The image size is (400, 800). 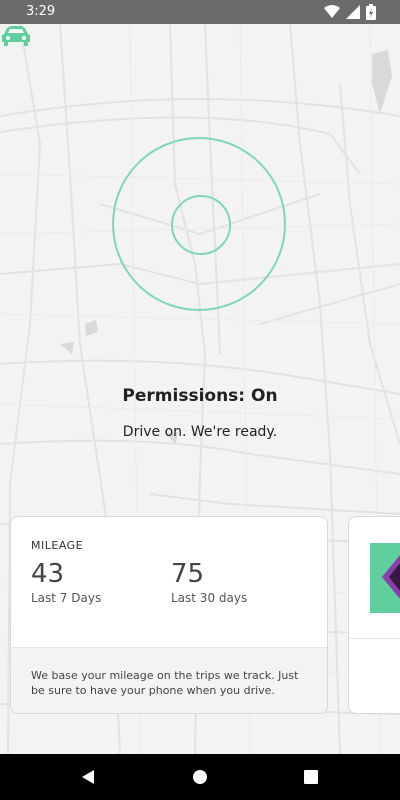 What do you see at coordinates (391, 577) in the screenshot?
I see `diamond-icon` at bounding box center [391, 577].